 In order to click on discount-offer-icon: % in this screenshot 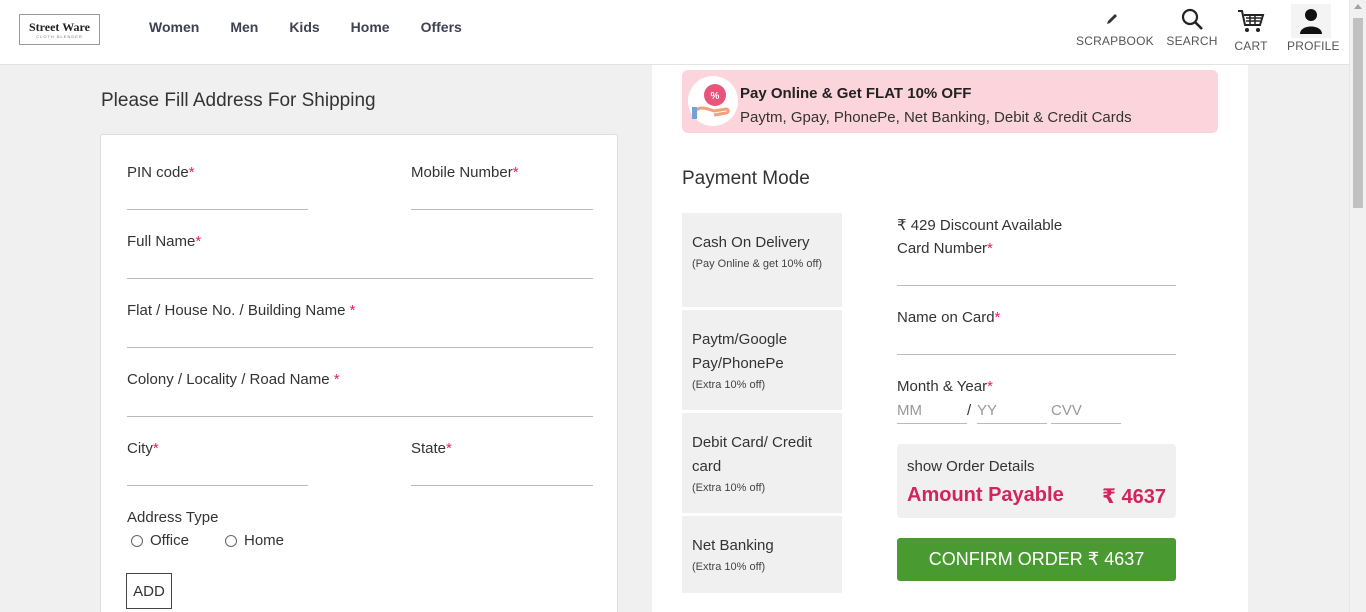, I will do `click(713, 101)`.